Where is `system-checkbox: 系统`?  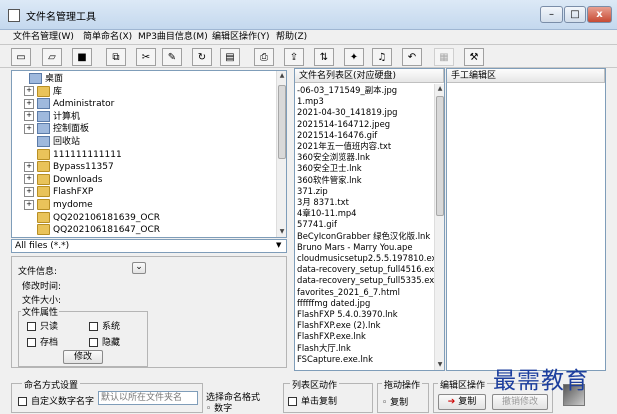
system-checkbox: 系统 is located at coordinates (104, 325).